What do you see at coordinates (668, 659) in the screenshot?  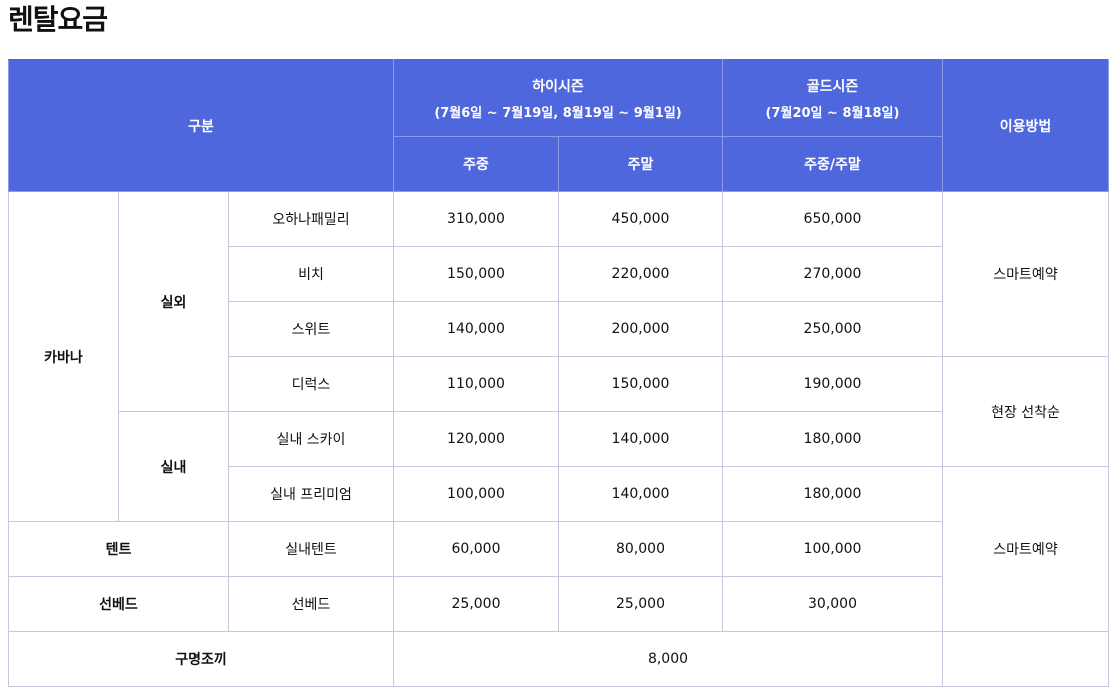 I see `price-life-jacket: 8,000` at bounding box center [668, 659].